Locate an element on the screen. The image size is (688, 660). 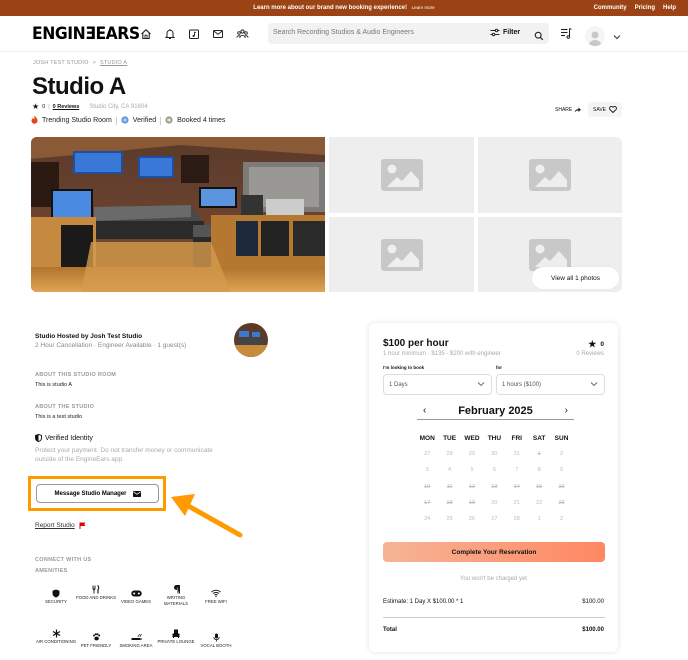
calendar-week-row: 27 28 29 30 31 1 2 is located at coordinates (494, 459).